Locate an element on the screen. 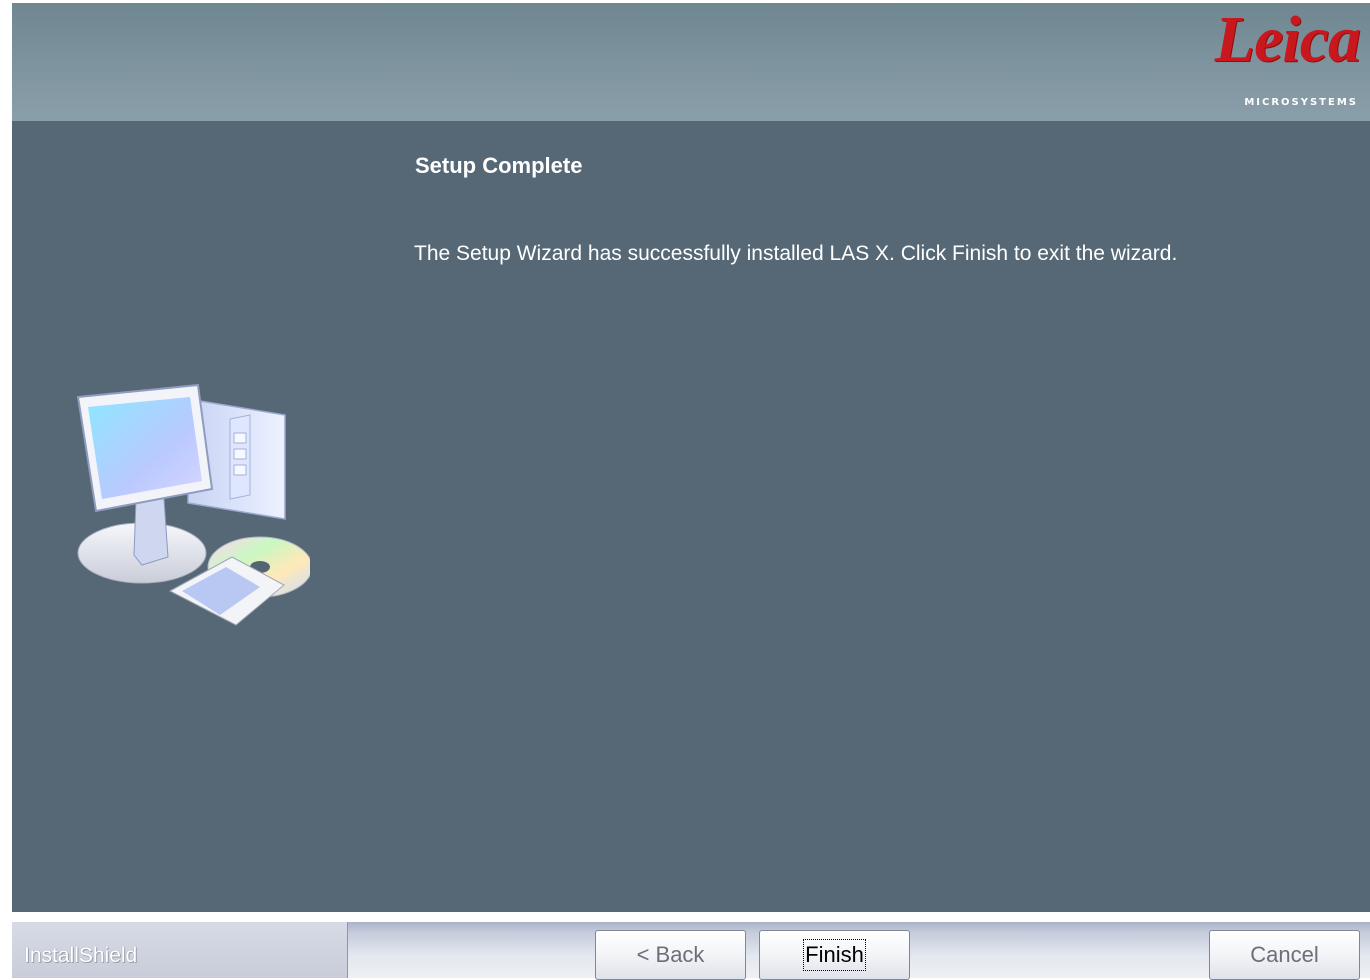  logo-wordmark: Leica is located at coordinates (1287, 39).